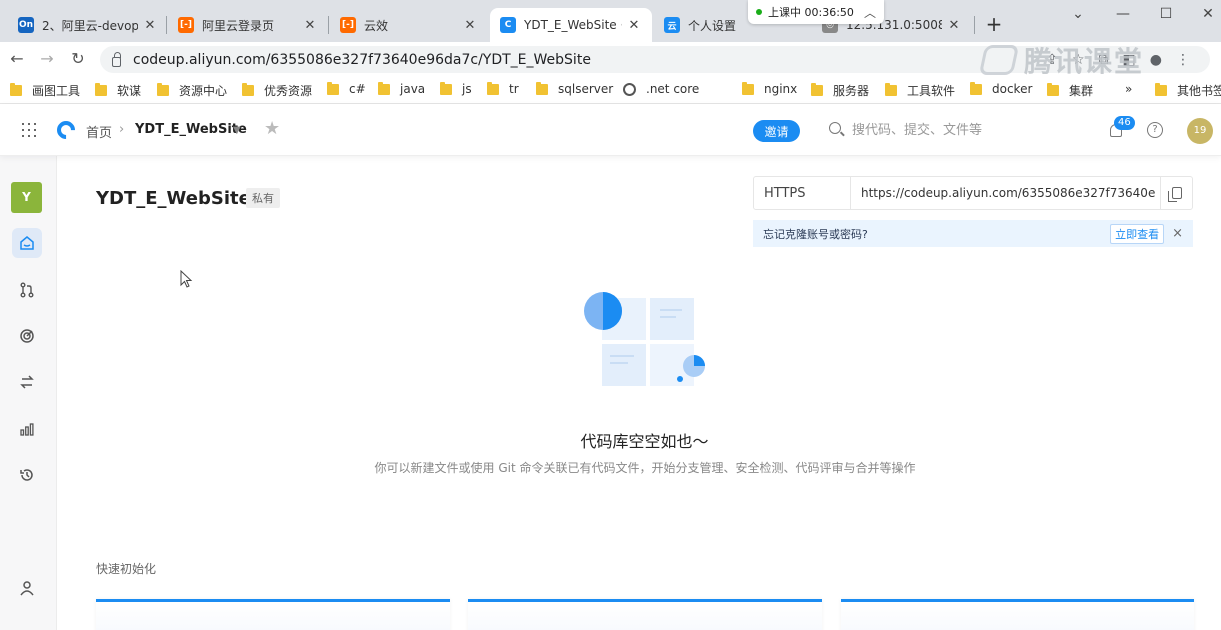  Describe the element at coordinates (27, 475) in the screenshot. I see `nav-history` at that location.